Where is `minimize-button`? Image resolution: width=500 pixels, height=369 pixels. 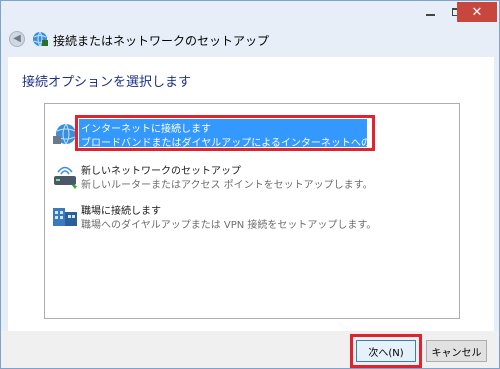
minimize-button is located at coordinates (430, 12).